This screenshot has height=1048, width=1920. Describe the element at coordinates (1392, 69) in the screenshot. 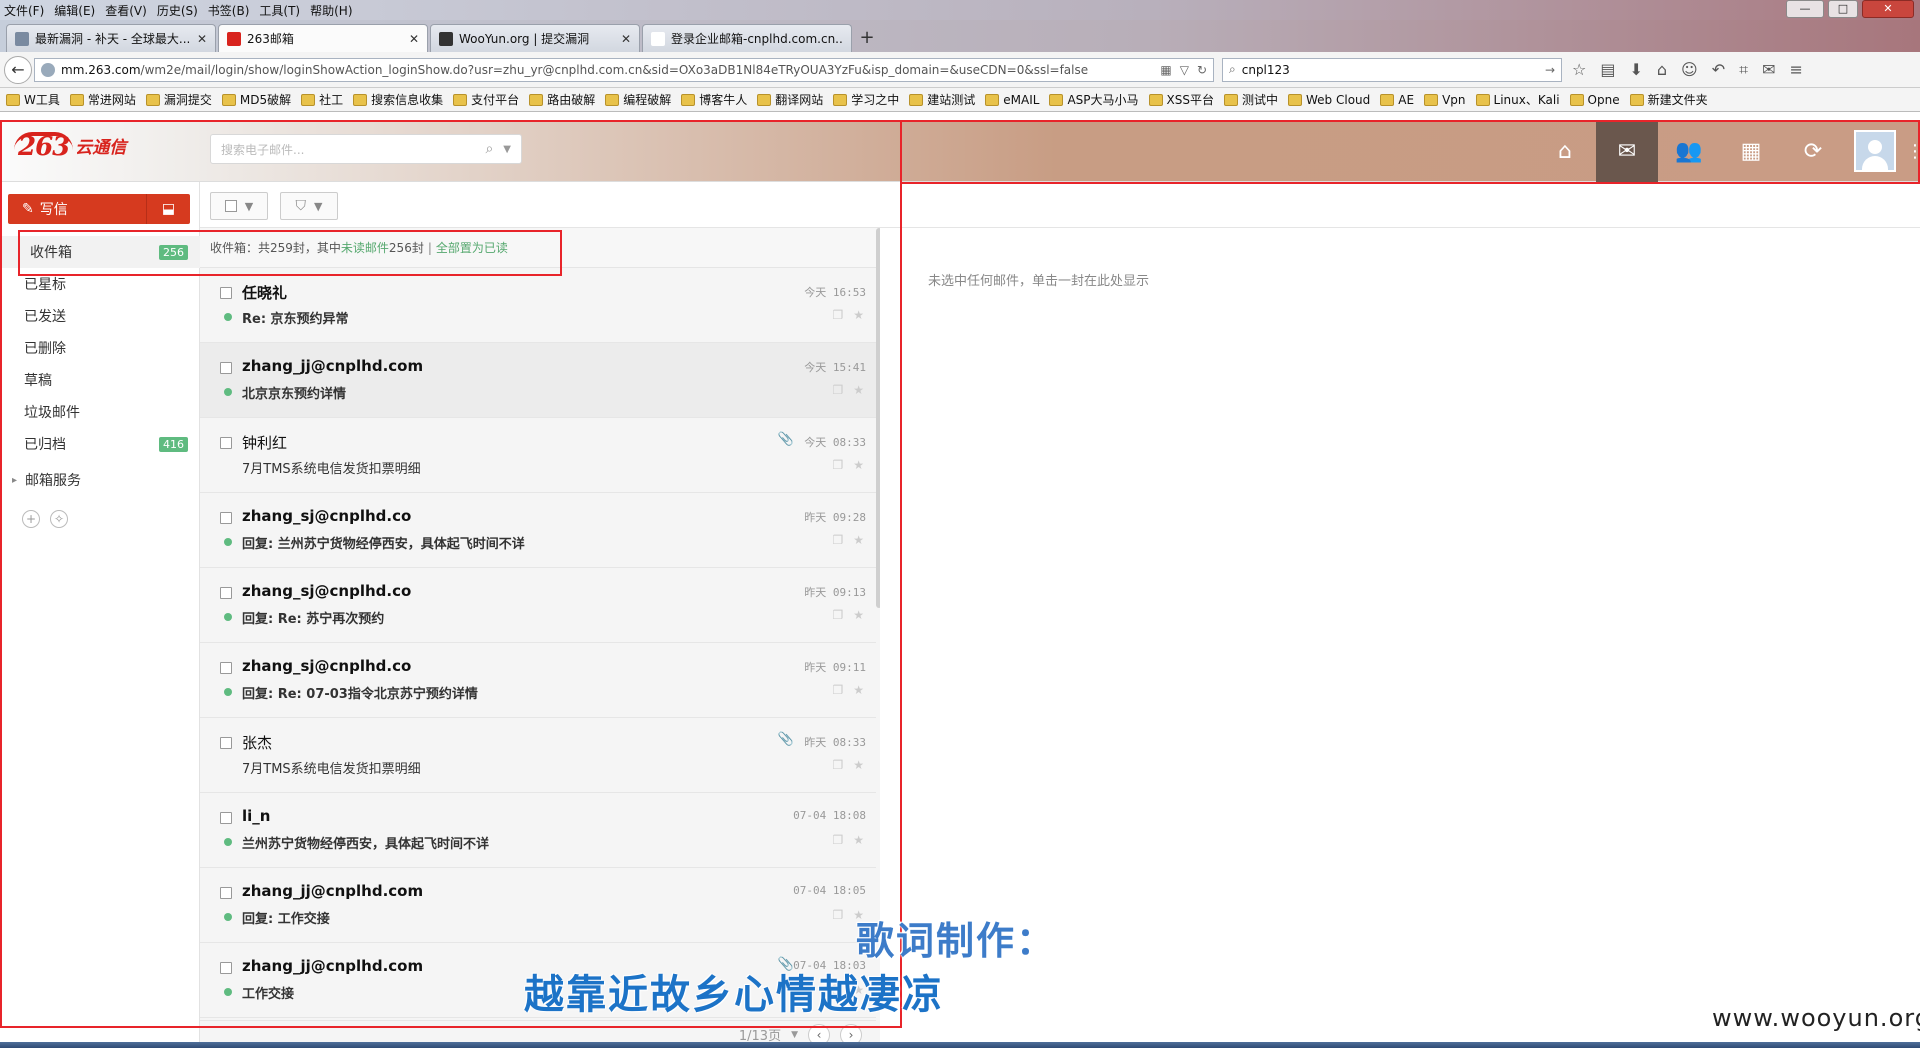

I see `browser-search-input: ⌕ cnpl123 →` at that location.